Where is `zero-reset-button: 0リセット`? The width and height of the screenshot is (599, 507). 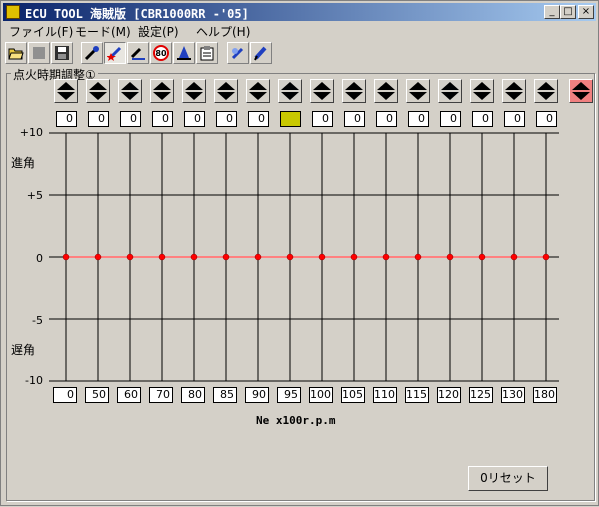
zero-reset-button: 0リセット is located at coordinates (508, 478).